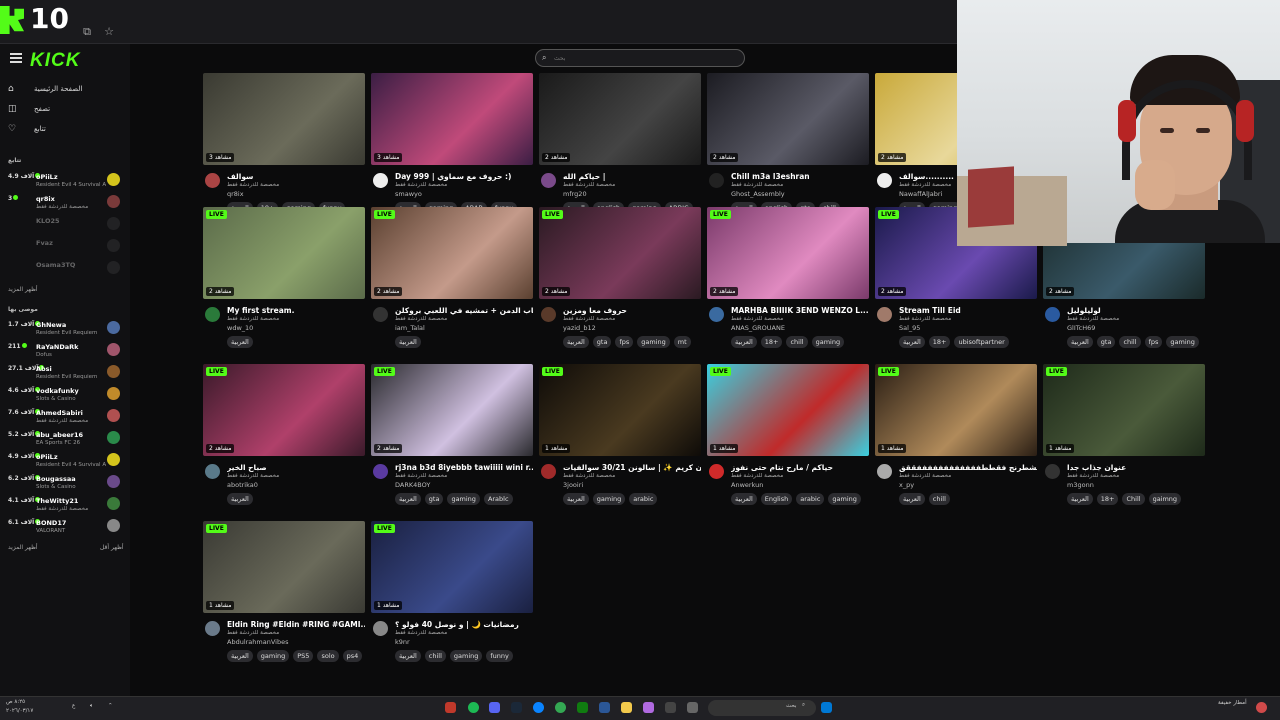  Describe the element at coordinates (464, 624) in the screenshot. I see `stream-title: رمضانيات 🌙 | و نوصل 40 فولو ؟` at that location.